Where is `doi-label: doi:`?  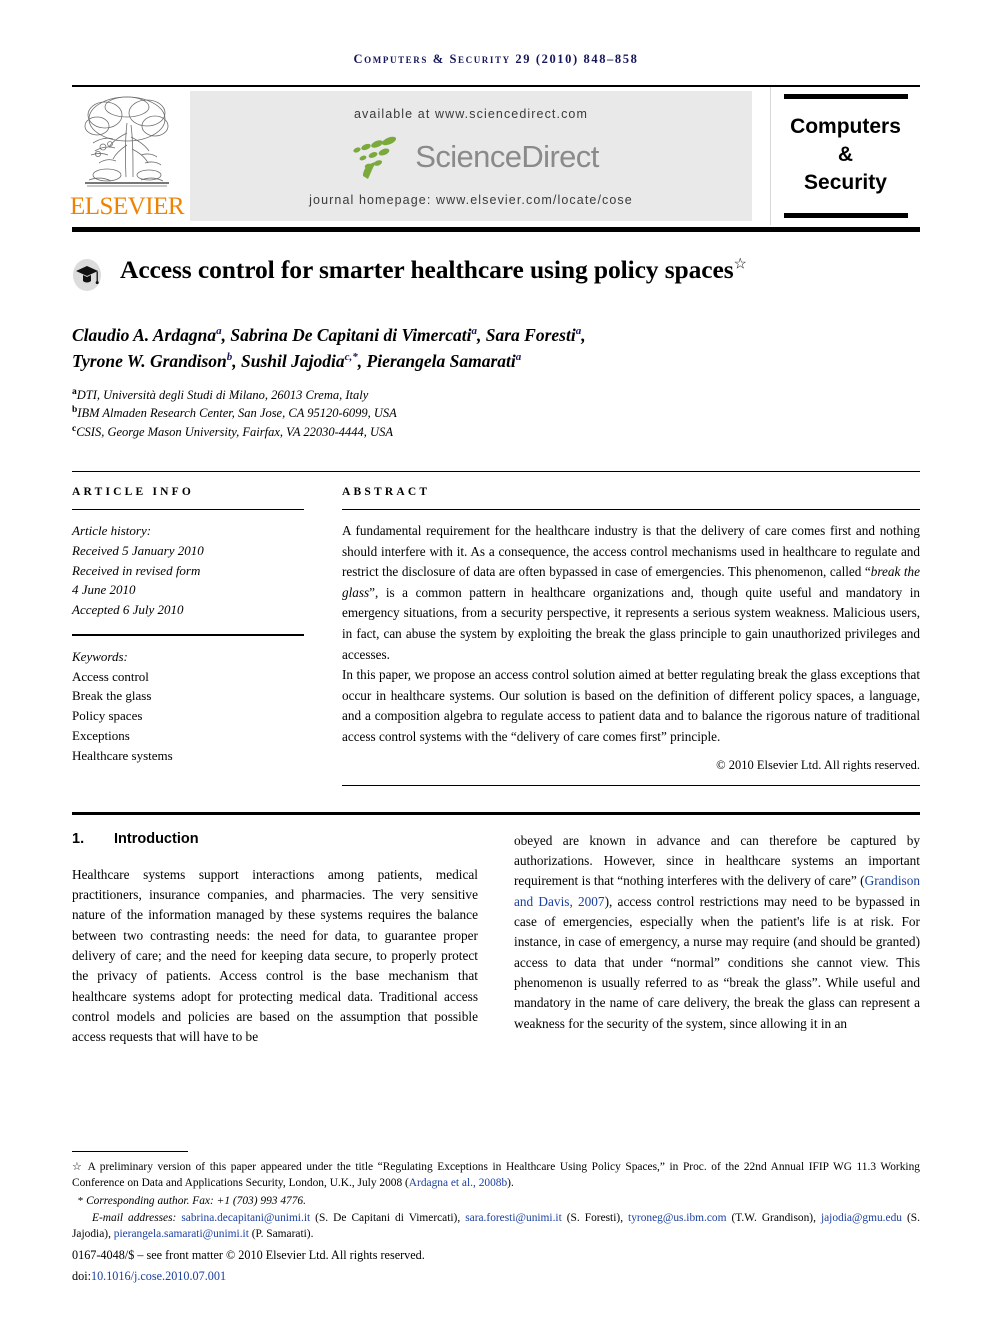
doi-label: doi: is located at coordinates (81, 1276).